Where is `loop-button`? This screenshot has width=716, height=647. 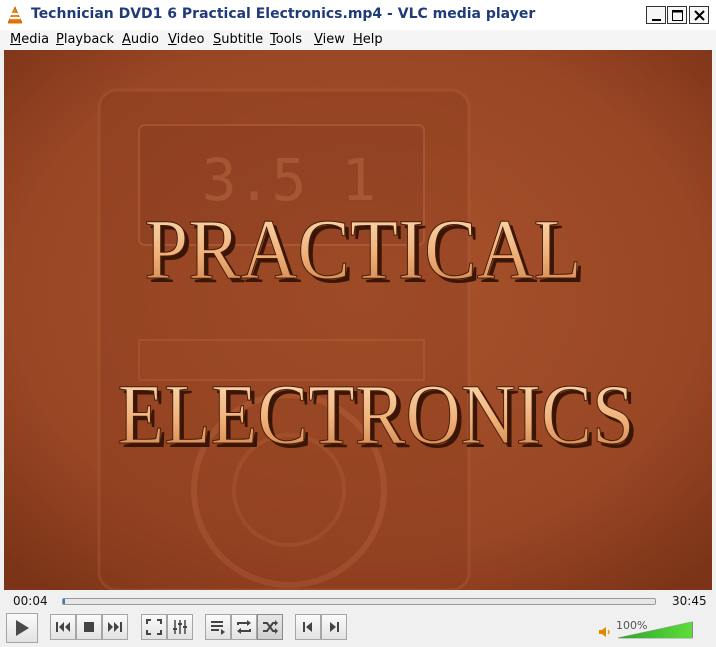
loop-button is located at coordinates (244, 627).